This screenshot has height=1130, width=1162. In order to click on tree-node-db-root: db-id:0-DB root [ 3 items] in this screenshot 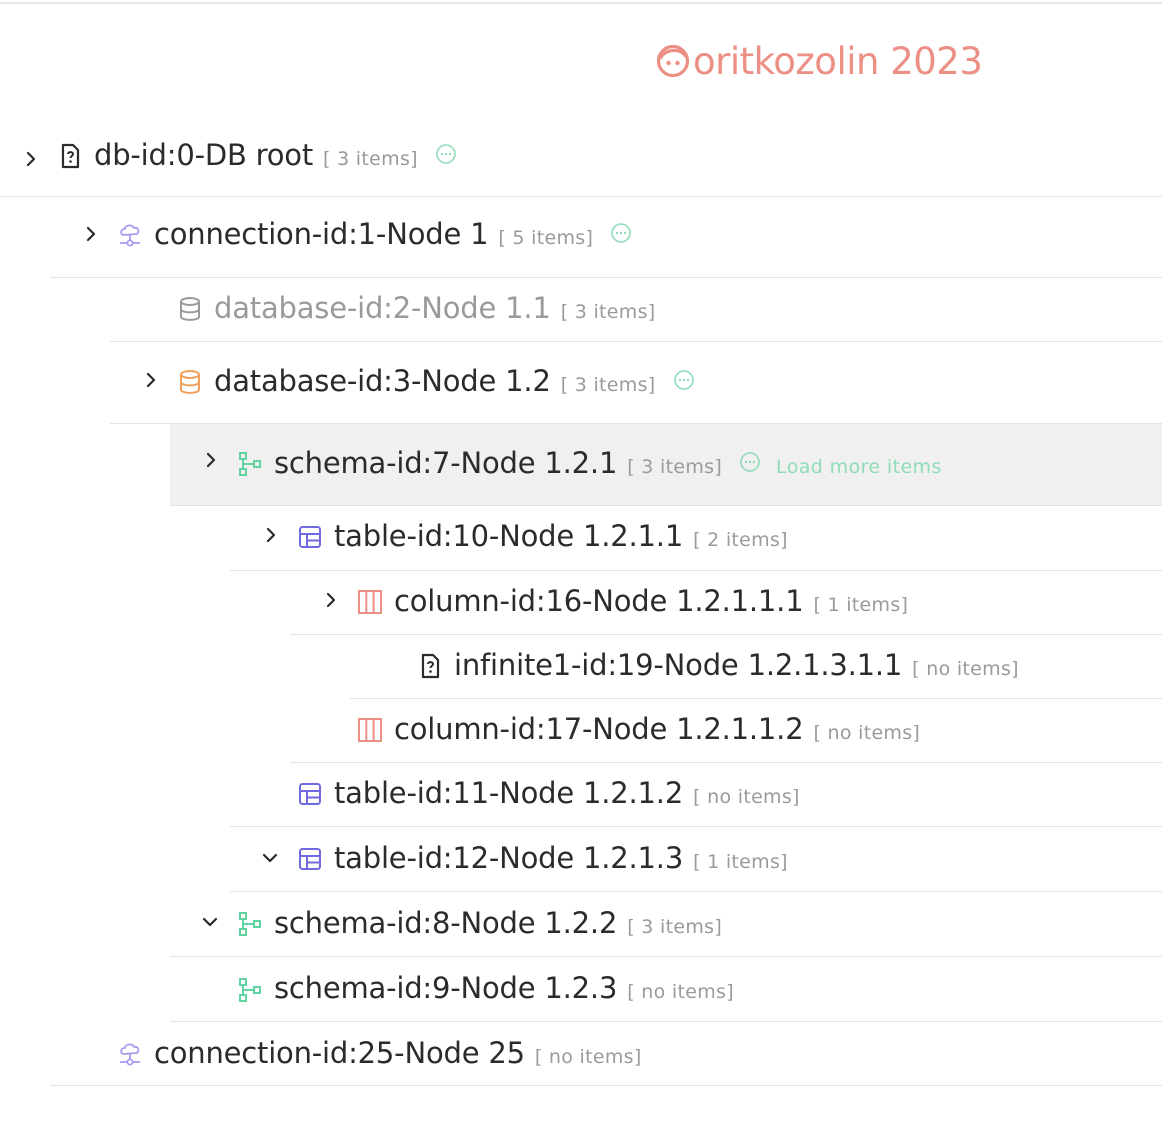, I will do `click(581, 158)`.